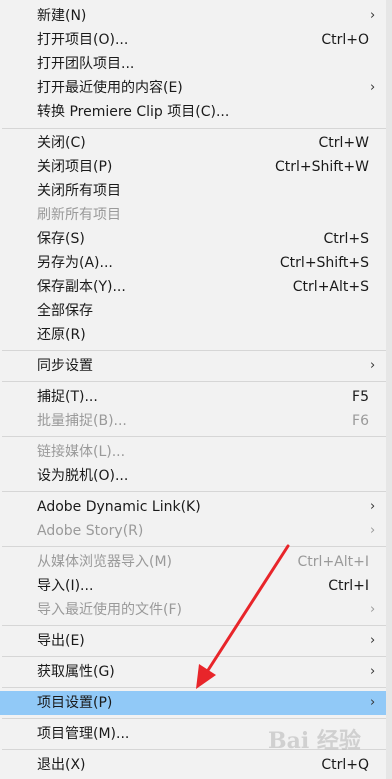 This screenshot has width=392, height=779. I want to click on menu-item-shortcut: Ctrl+Shift+W, so click(321, 167).